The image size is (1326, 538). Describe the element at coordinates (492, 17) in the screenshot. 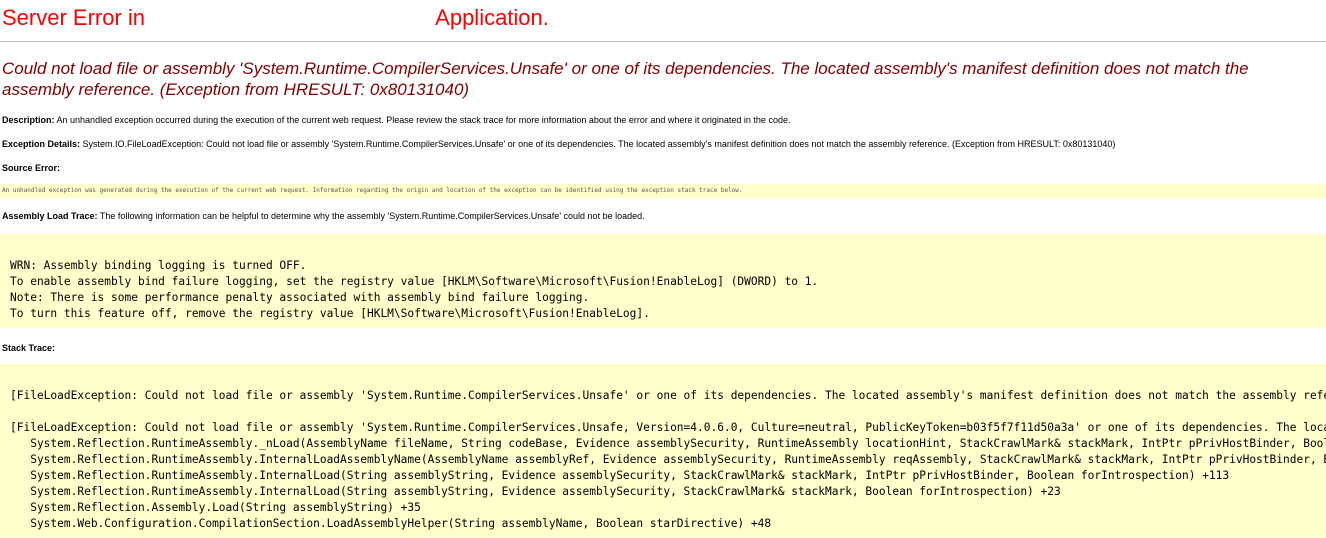

I see `title-suffix: Application.` at that location.